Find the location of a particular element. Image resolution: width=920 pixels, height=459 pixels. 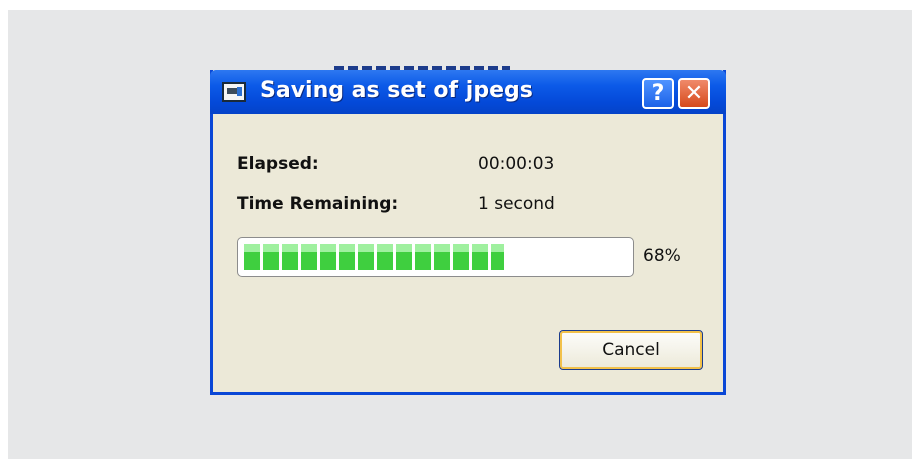

elapsed-label: Elapsed: is located at coordinates (278, 164).